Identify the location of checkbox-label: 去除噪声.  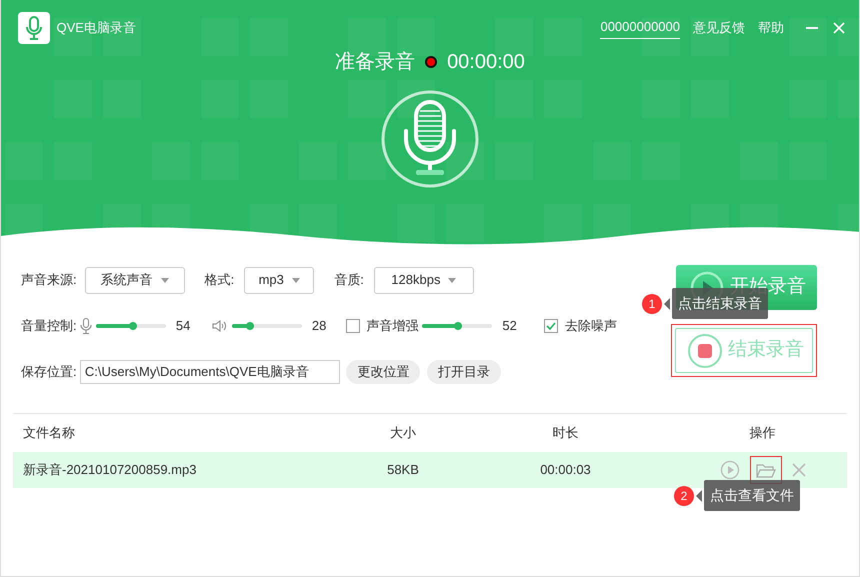
(590, 326).